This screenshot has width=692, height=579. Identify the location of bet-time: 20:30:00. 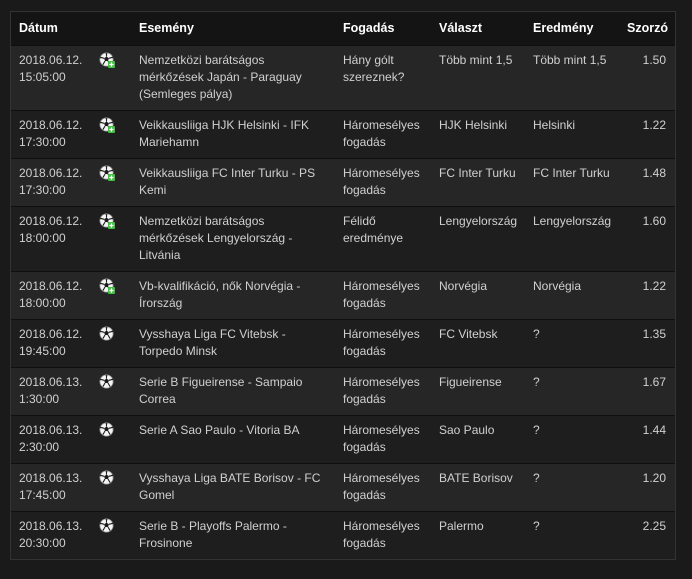
(42, 542).